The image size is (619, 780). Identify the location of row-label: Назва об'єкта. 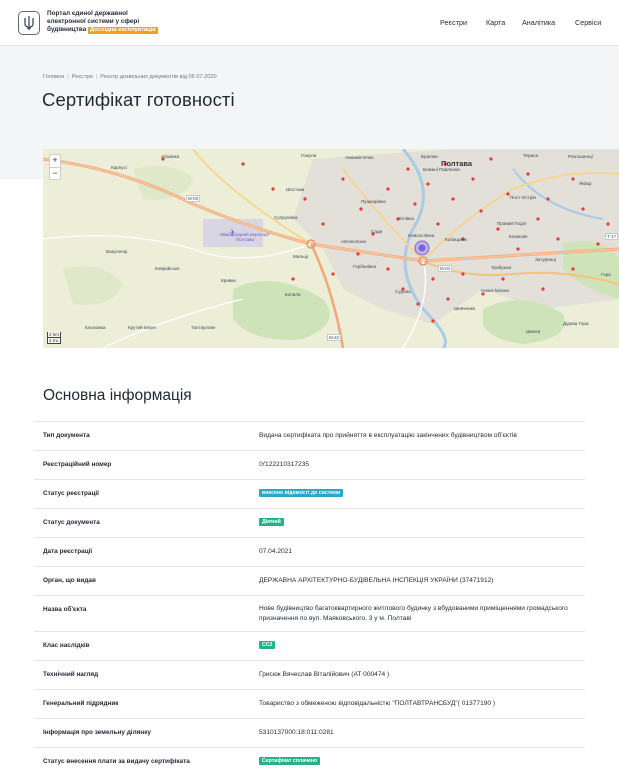
(65, 609).